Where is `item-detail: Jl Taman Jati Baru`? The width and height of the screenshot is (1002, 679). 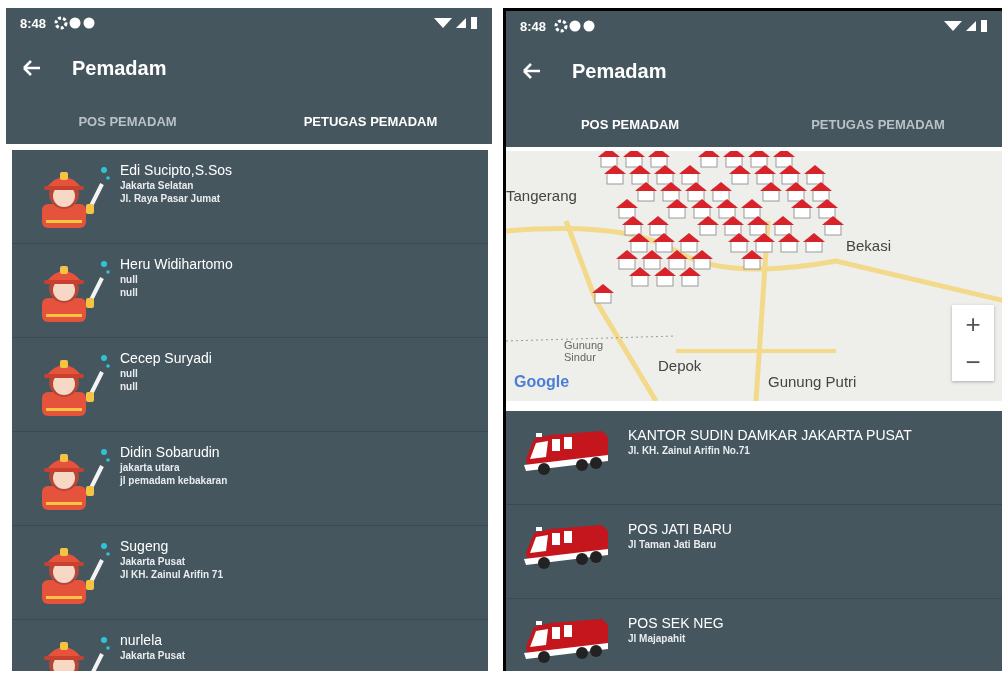
item-detail: Jl Taman Jati Baru is located at coordinates (673, 544).